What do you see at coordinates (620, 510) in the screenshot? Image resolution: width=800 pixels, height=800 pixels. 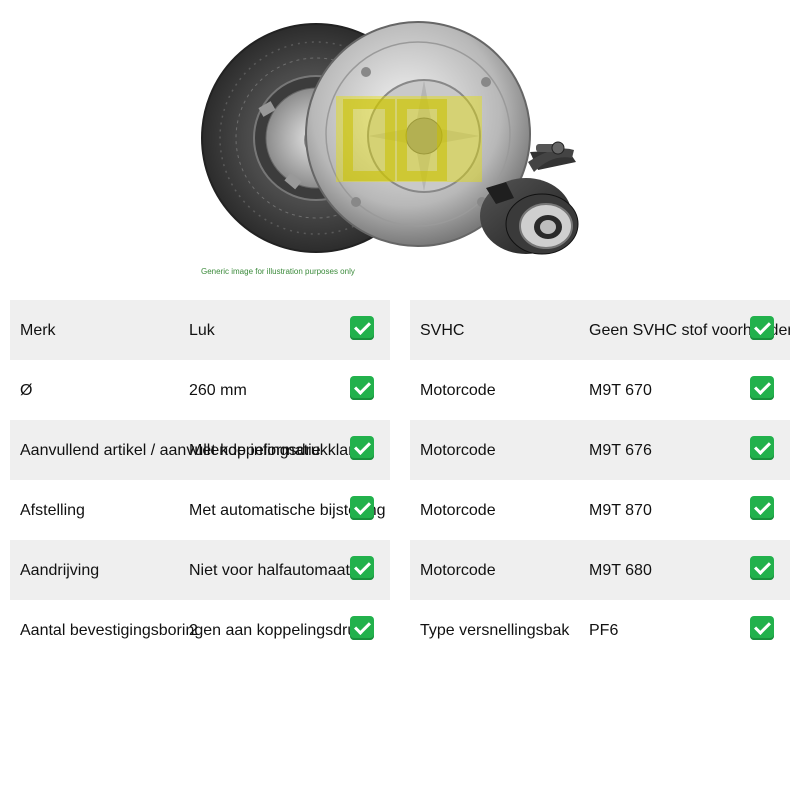 I see `row-value: M9T 870` at bounding box center [620, 510].